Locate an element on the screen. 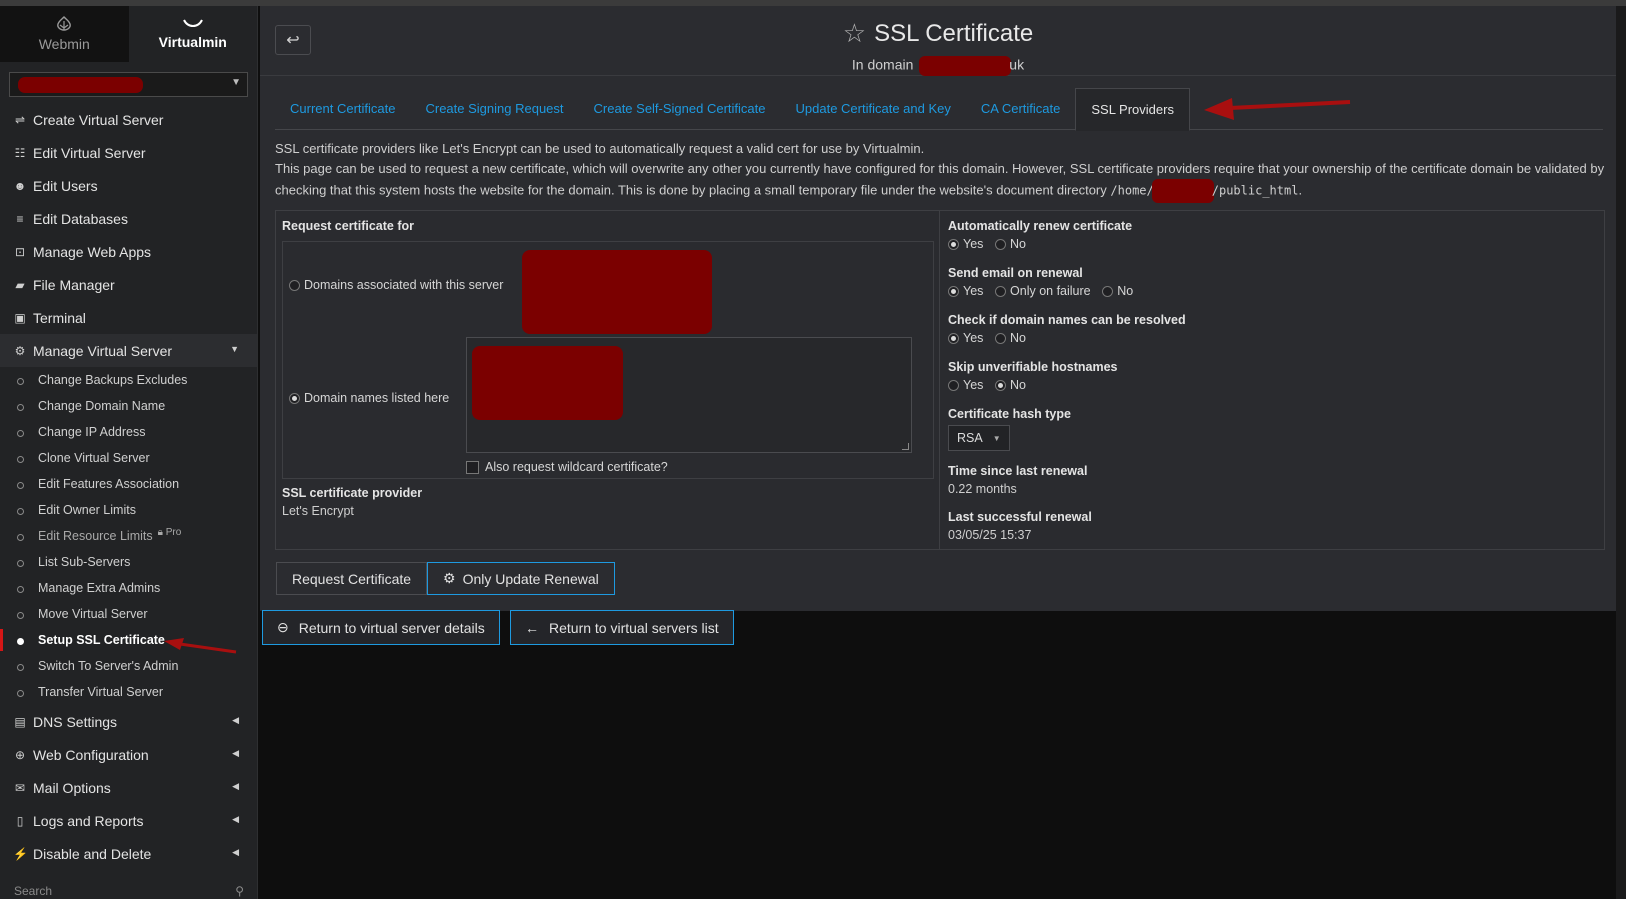 The image size is (1626, 899). option-associated: Domains associated with this server is located at coordinates (396, 285).